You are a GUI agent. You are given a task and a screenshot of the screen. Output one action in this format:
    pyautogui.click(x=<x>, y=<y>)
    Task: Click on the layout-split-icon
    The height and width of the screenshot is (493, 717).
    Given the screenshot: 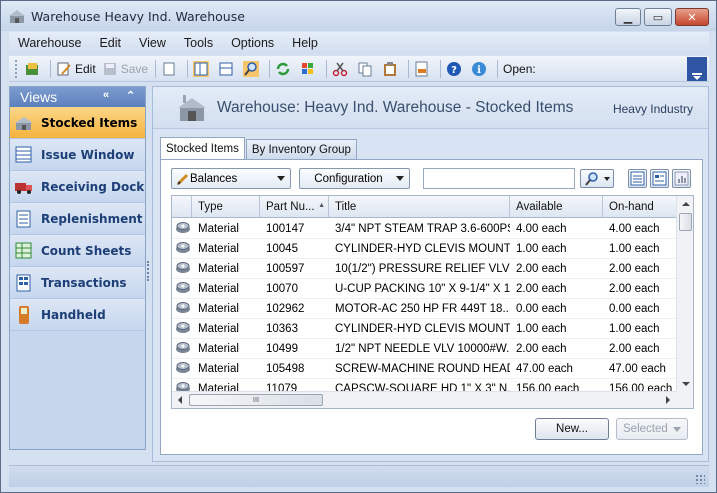 What is the action you would take?
    pyautogui.click(x=201, y=68)
    